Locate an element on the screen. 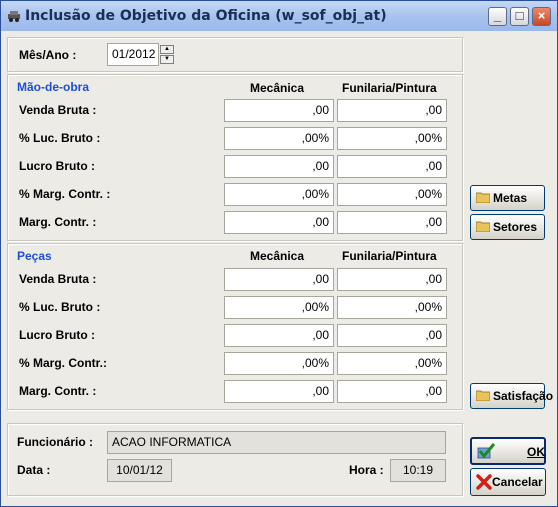  labor-col-mecanica: Mecânica is located at coordinates (277, 88).